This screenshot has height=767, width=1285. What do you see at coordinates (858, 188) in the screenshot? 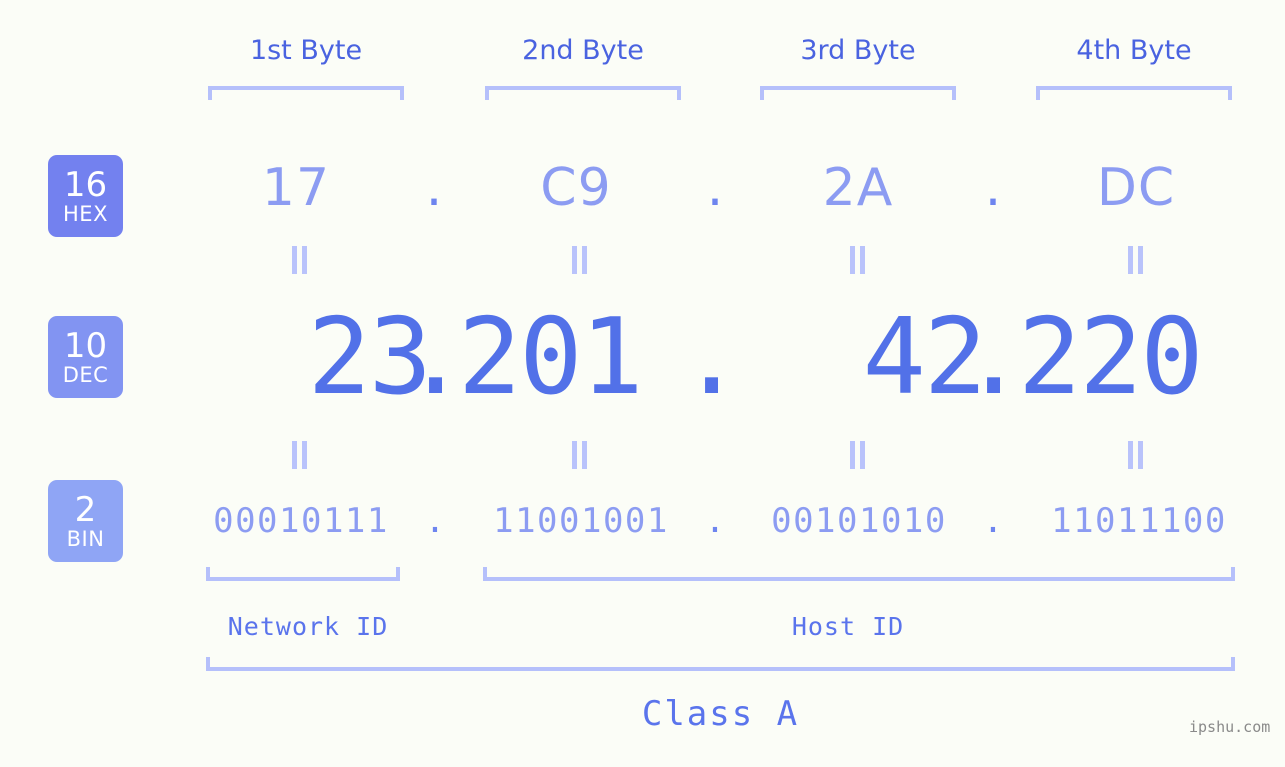
I see `hex-value-byte-3: 2A` at bounding box center [858, 188].